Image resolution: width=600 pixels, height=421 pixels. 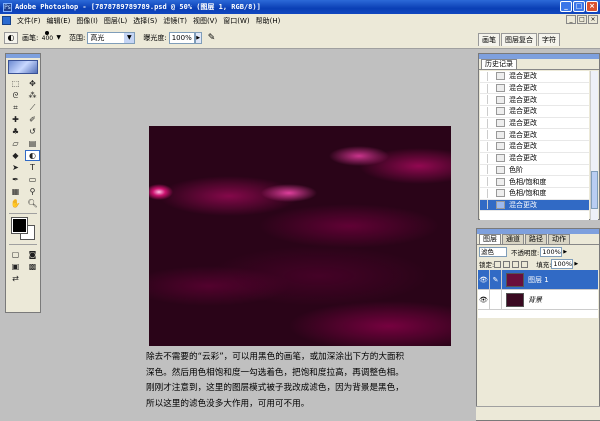 What do you see at coordinates (59, 21) in the screenshot?
I see `menu-edit: 编辑(E)` at bounding box center [59, 21].